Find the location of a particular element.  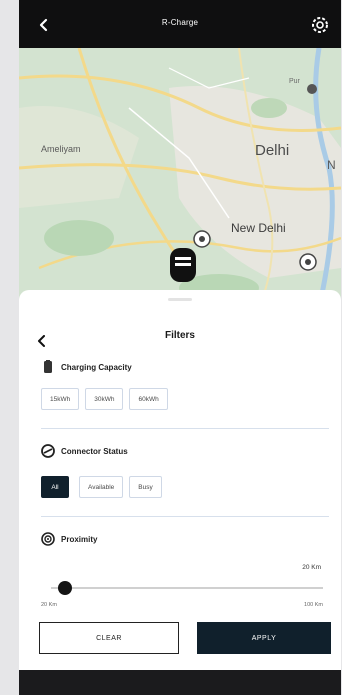

settings-button is located at coordinates (320, 25).